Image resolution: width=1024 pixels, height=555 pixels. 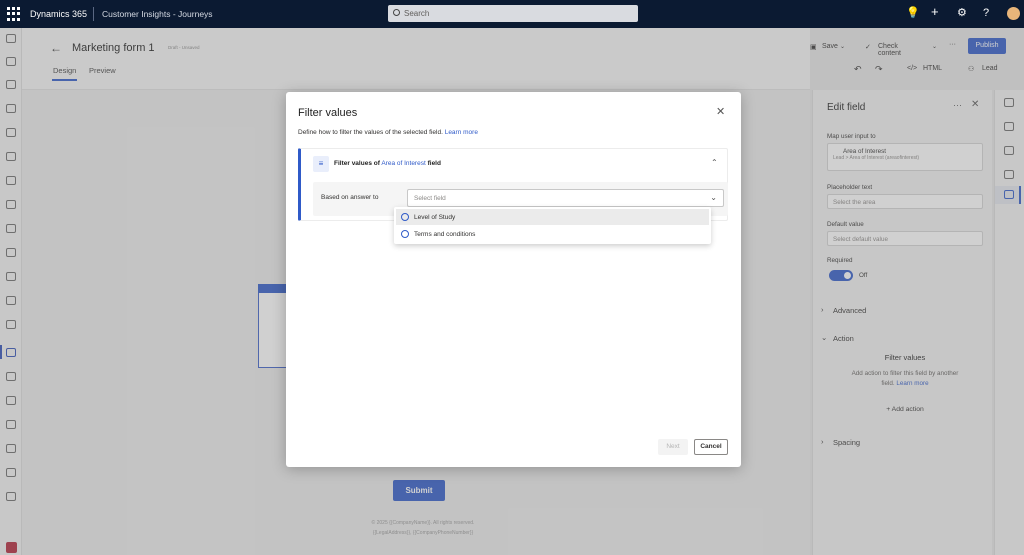 What do you see at coordinates (913, 13) in the screenshot?
I see `lightbulb-icon: 💡` at bounding box center [913, 13].